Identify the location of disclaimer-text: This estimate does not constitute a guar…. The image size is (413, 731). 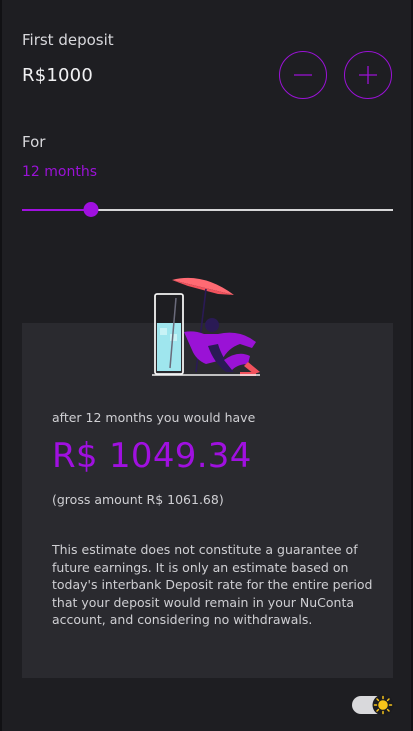
(212, 584).